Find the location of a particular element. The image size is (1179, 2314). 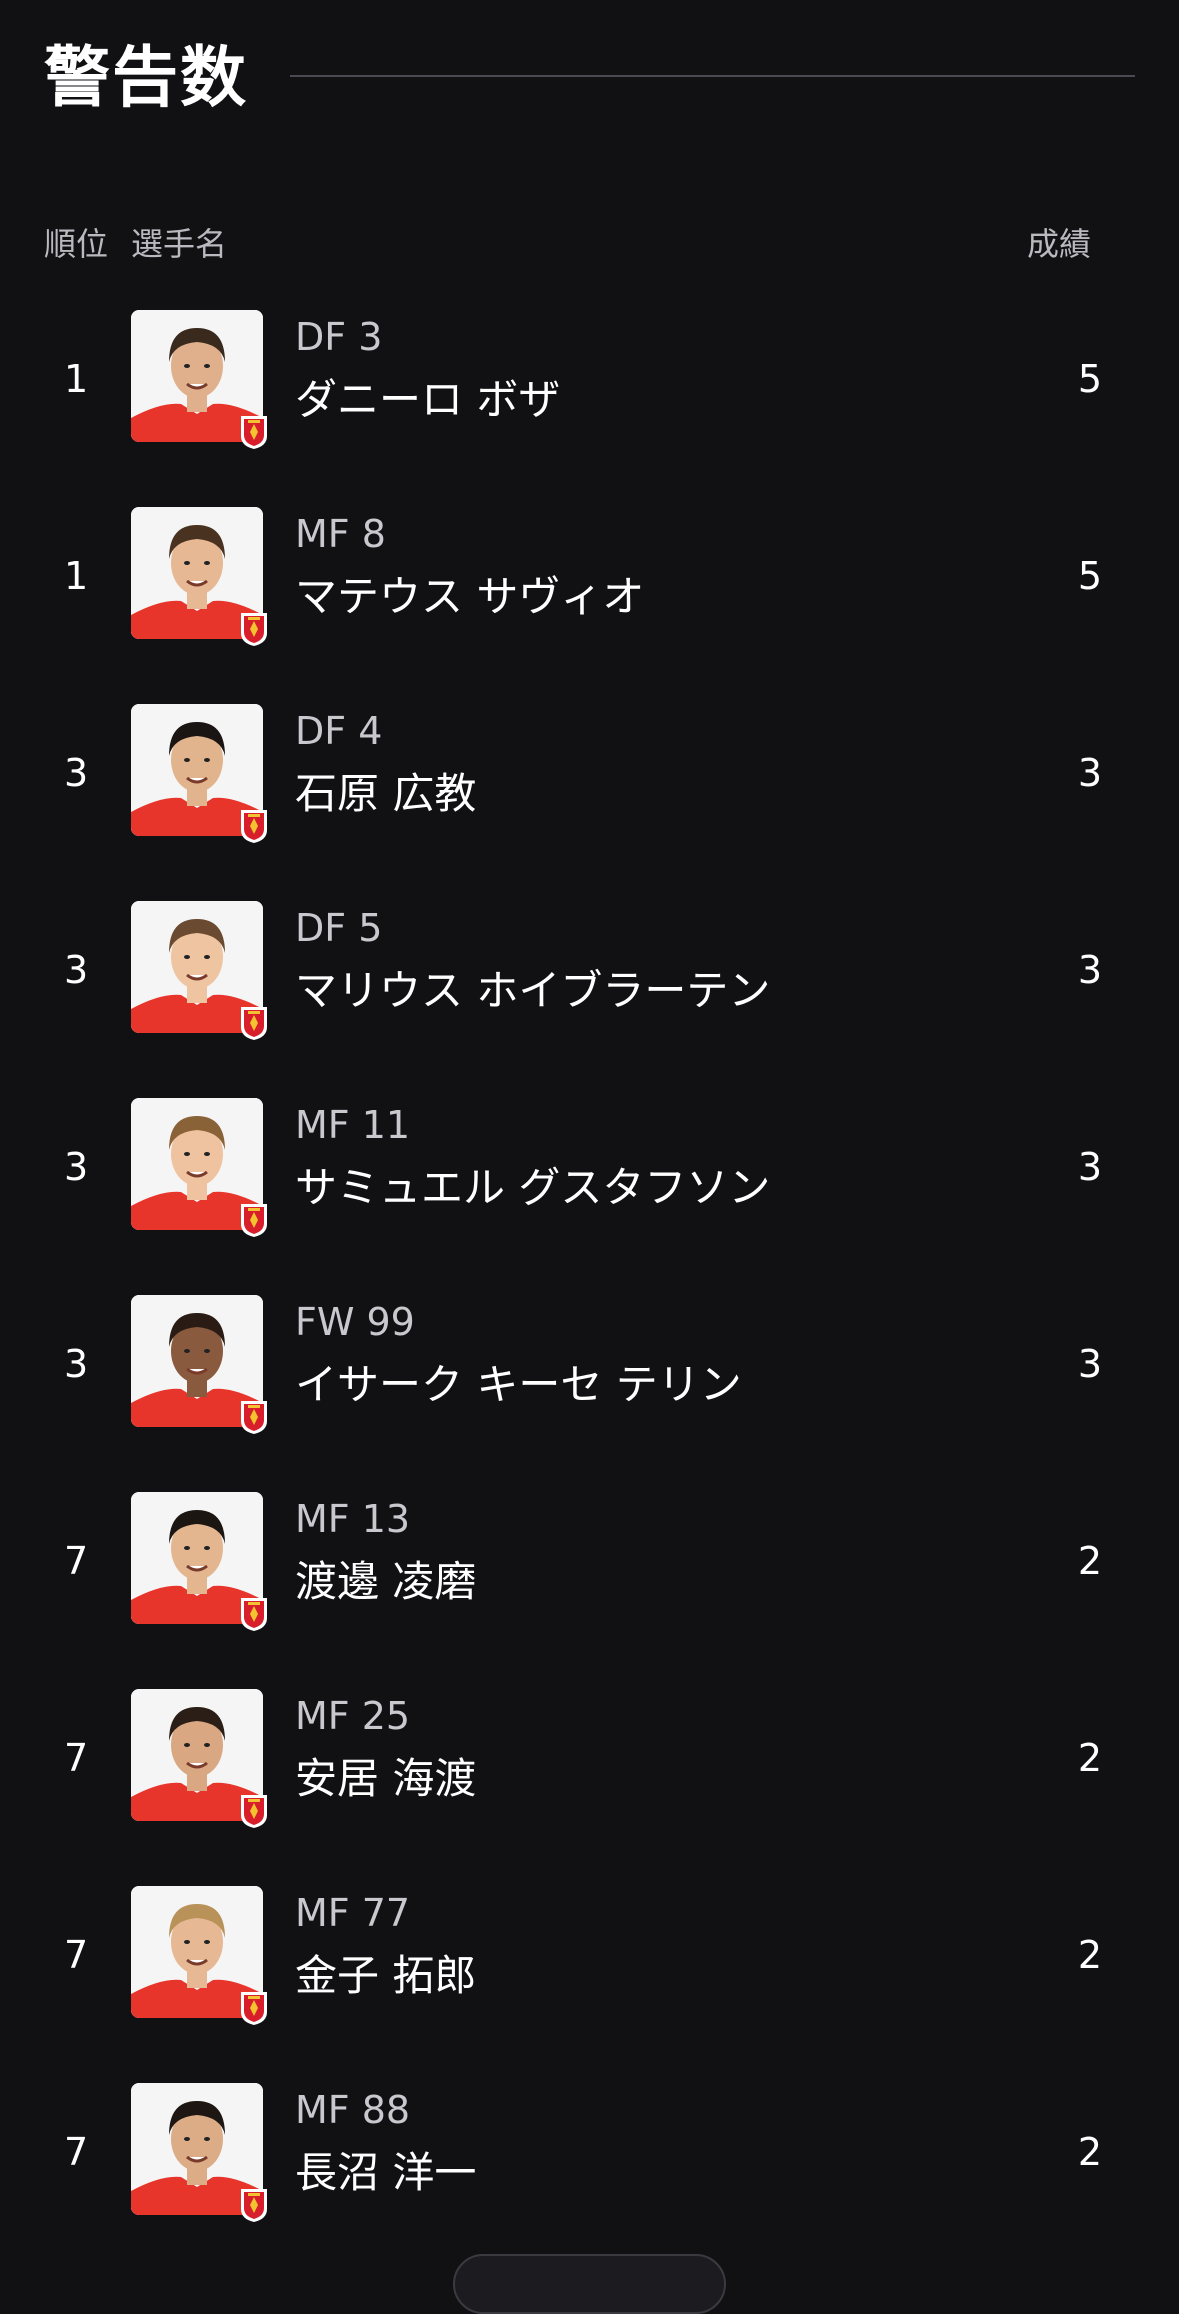

player-position-number: MF 77 is located at coordinates (353, 1913).